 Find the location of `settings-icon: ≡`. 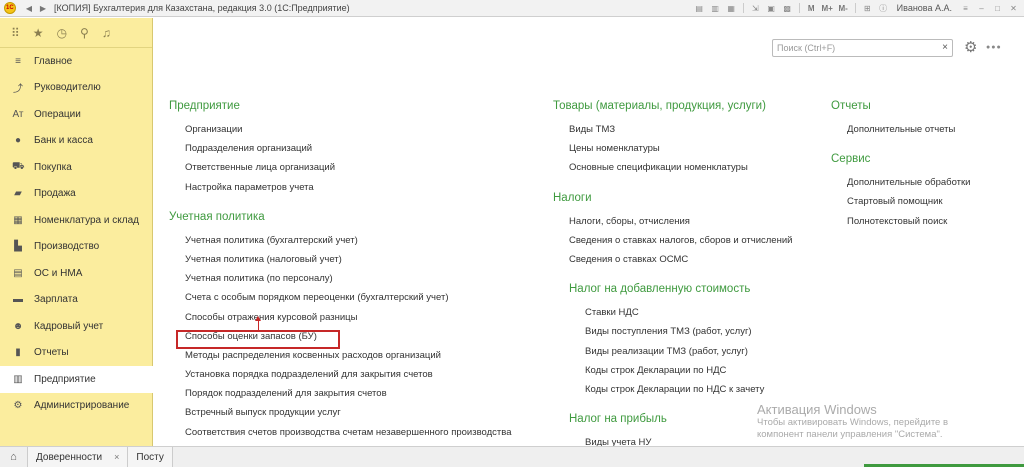

settings-icon: ≡ is located at coordinates (965, 8).